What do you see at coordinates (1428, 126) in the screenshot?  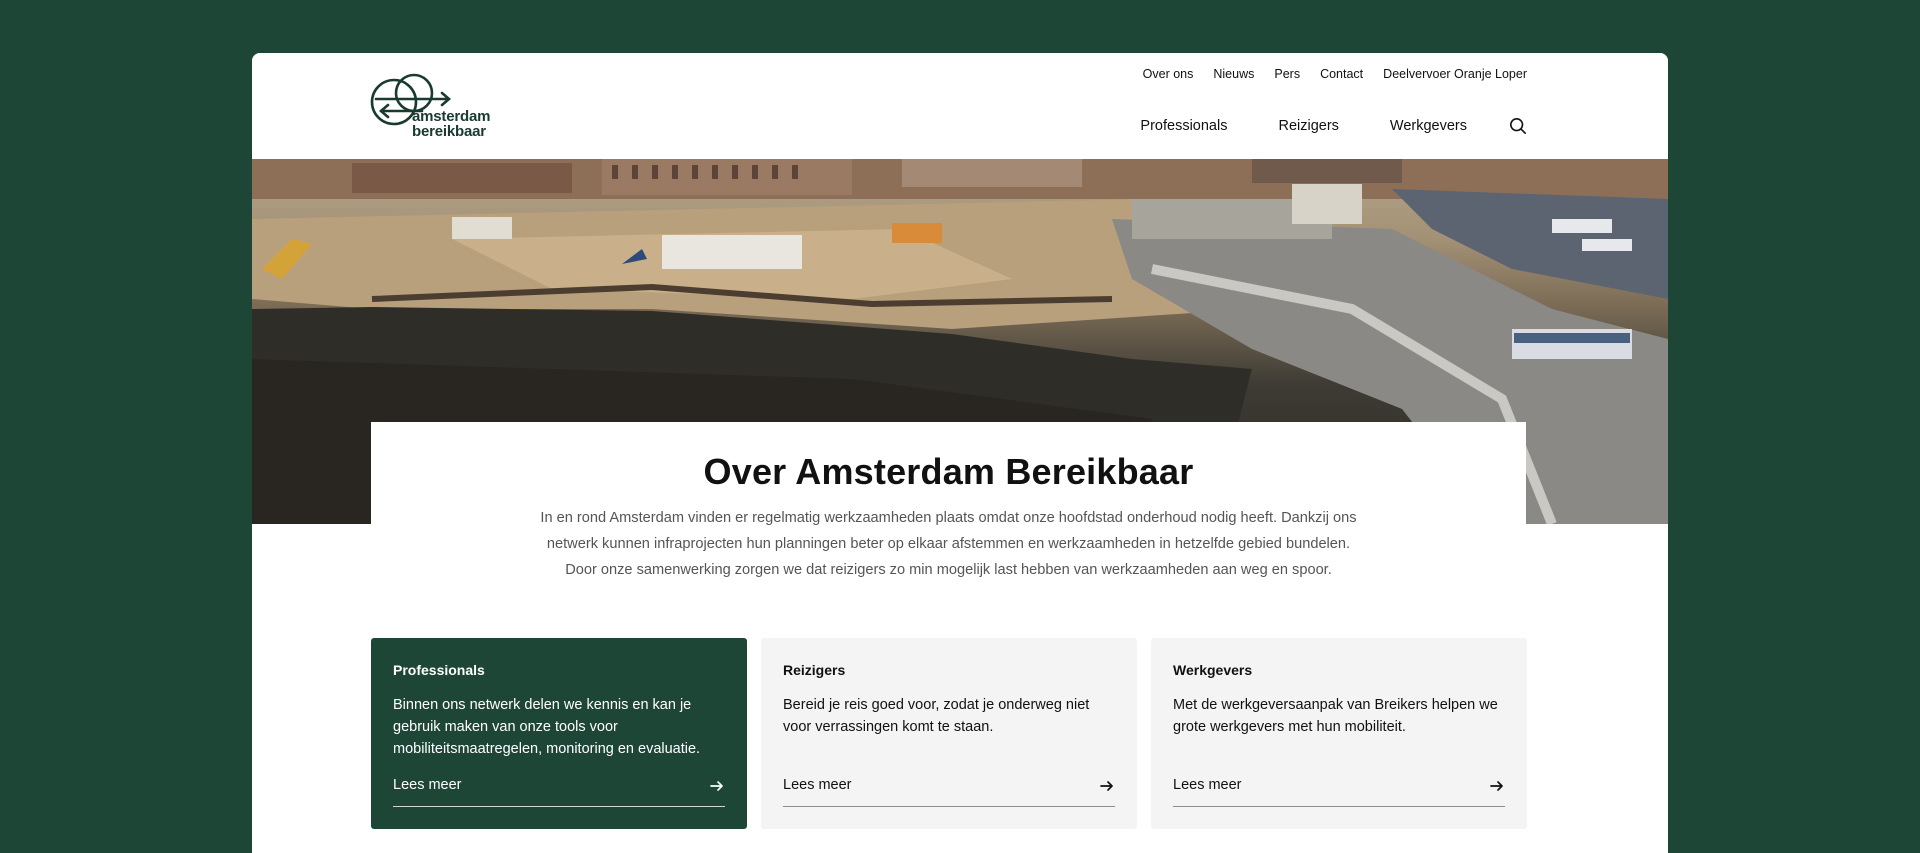 I see `mainnav-werkgevers: Werkgevers` at bounding box center [1428, 126].